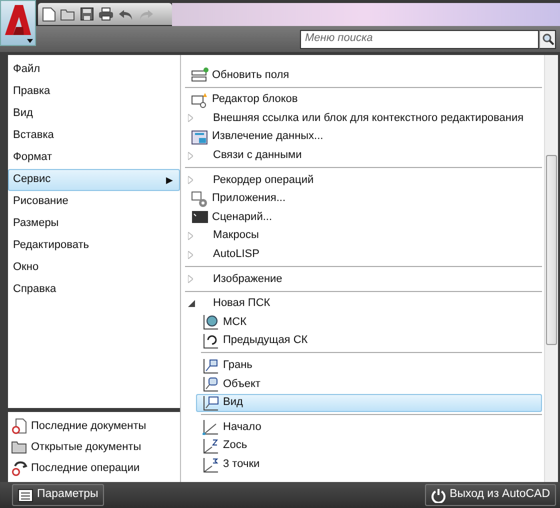  What do you see at coordinates (94, 290) in the screenshot?
I see `menu-item: Справка` at bounding box center [94, 290].